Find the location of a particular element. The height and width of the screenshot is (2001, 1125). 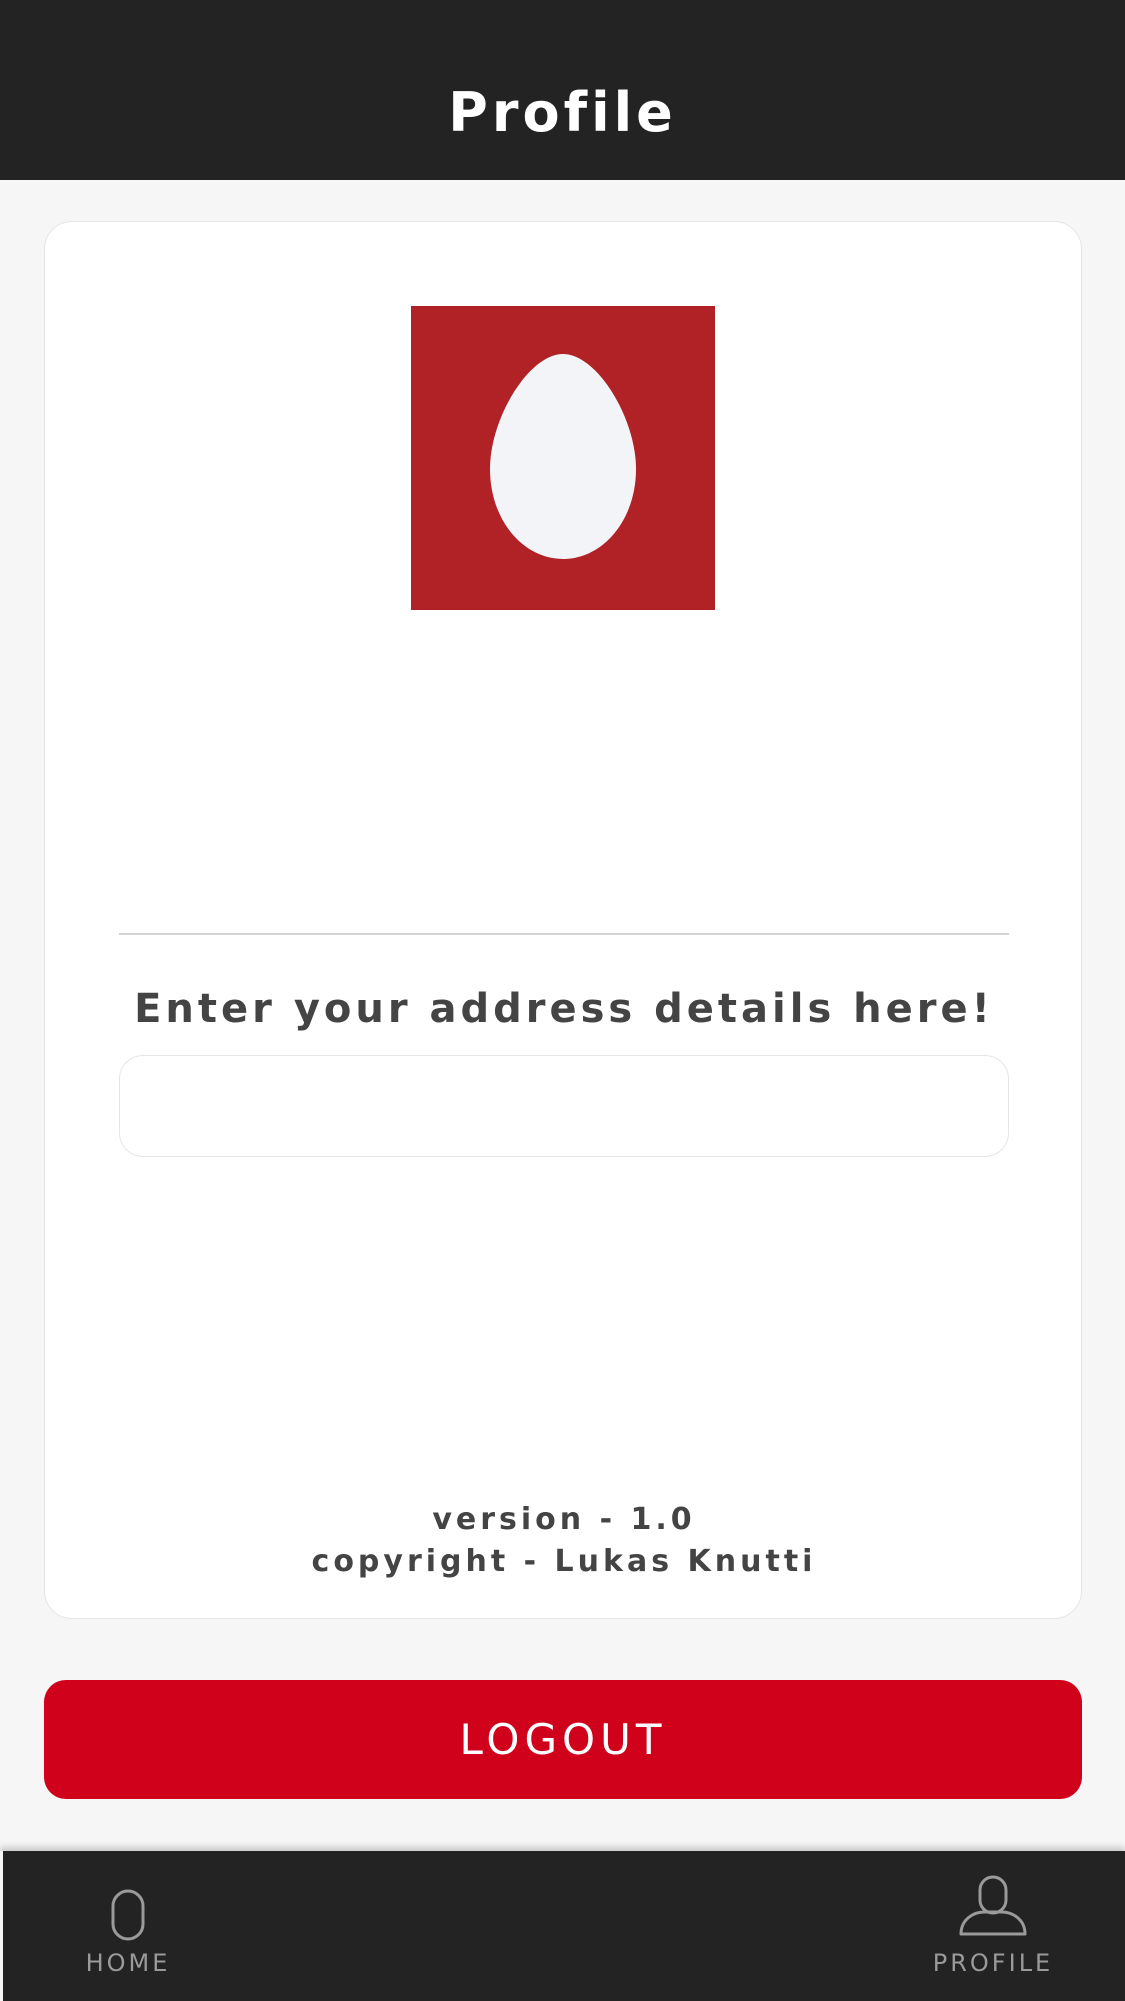

tab-profile: PROFILE is located at coordinates (993, 1926).